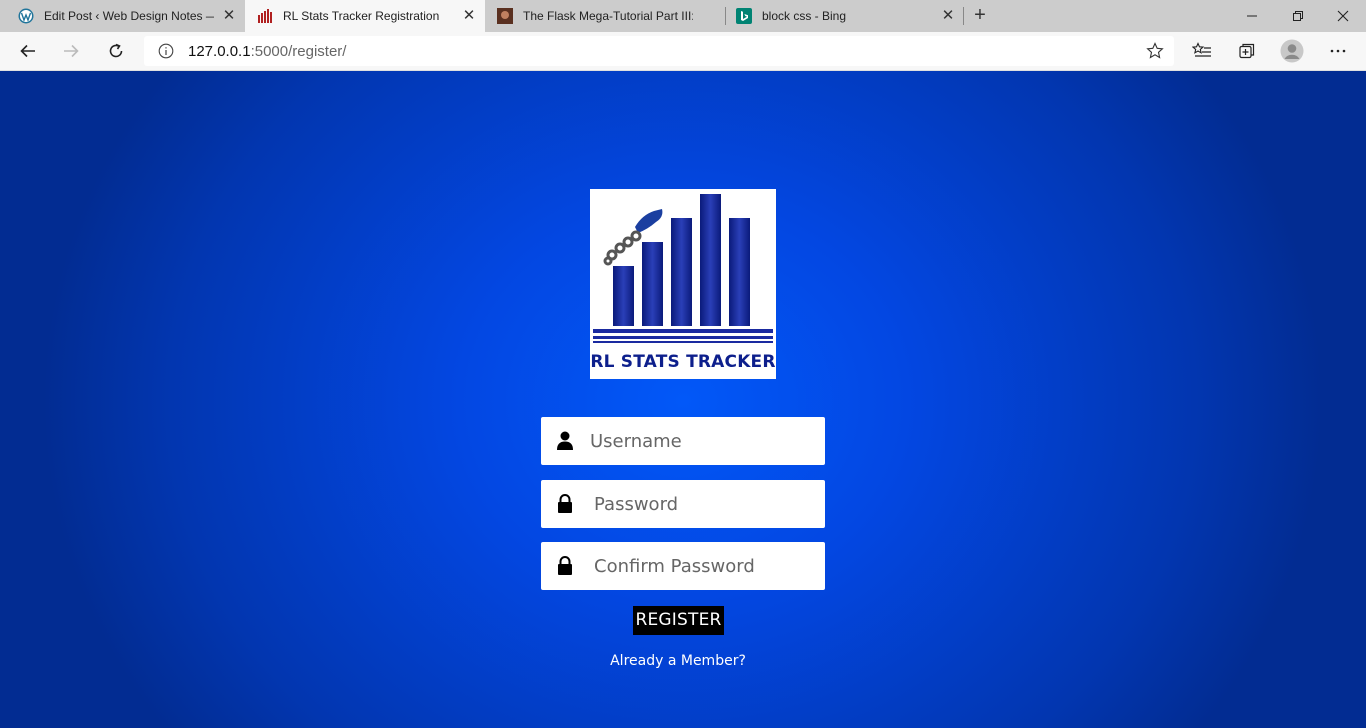 This screenshot has width=1366, height=728. Describe the element at coordinates (505, 16) in the screenshot. I see `flask-author-icon` at that location.